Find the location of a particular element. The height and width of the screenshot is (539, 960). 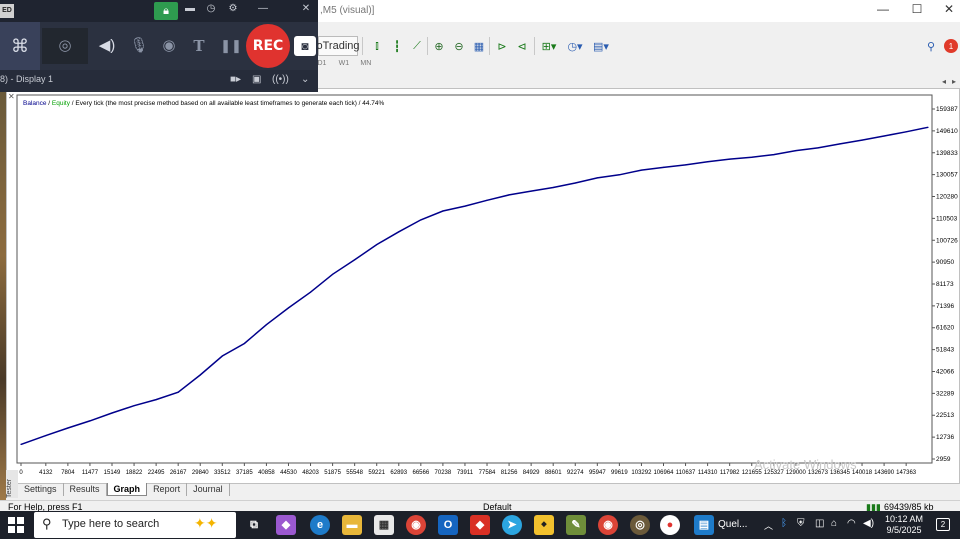

security-icon: ⛨ is located at coordinates (801, 523).